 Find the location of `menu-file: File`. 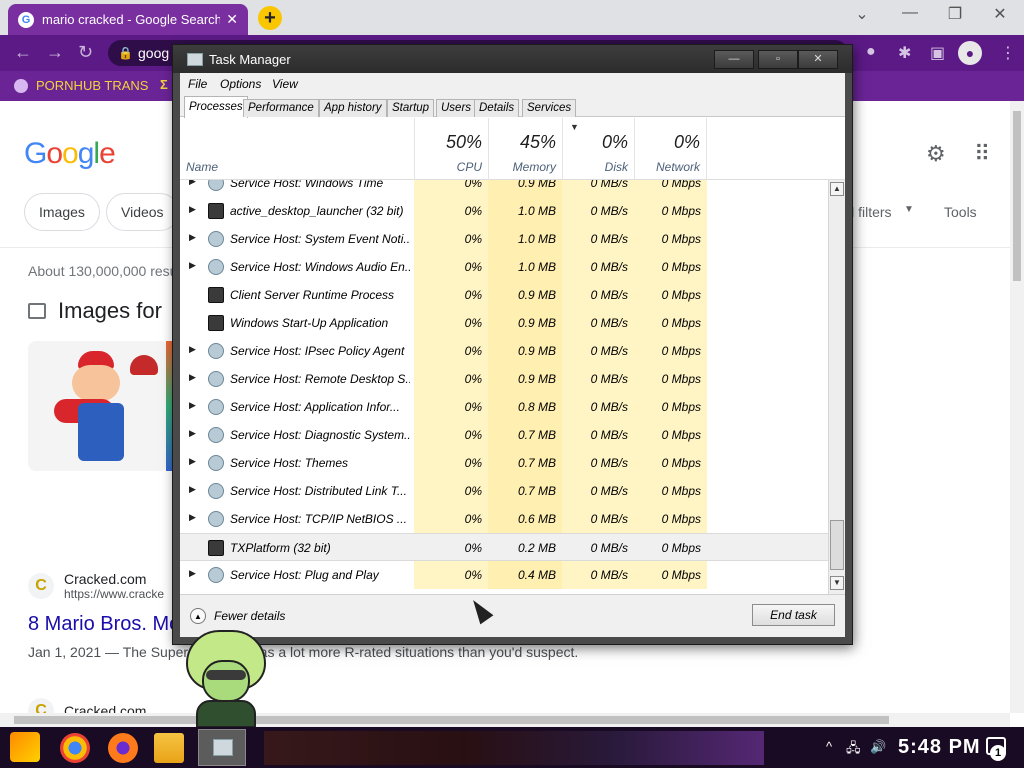

menu-file: File is located at coordinates (197, 84).